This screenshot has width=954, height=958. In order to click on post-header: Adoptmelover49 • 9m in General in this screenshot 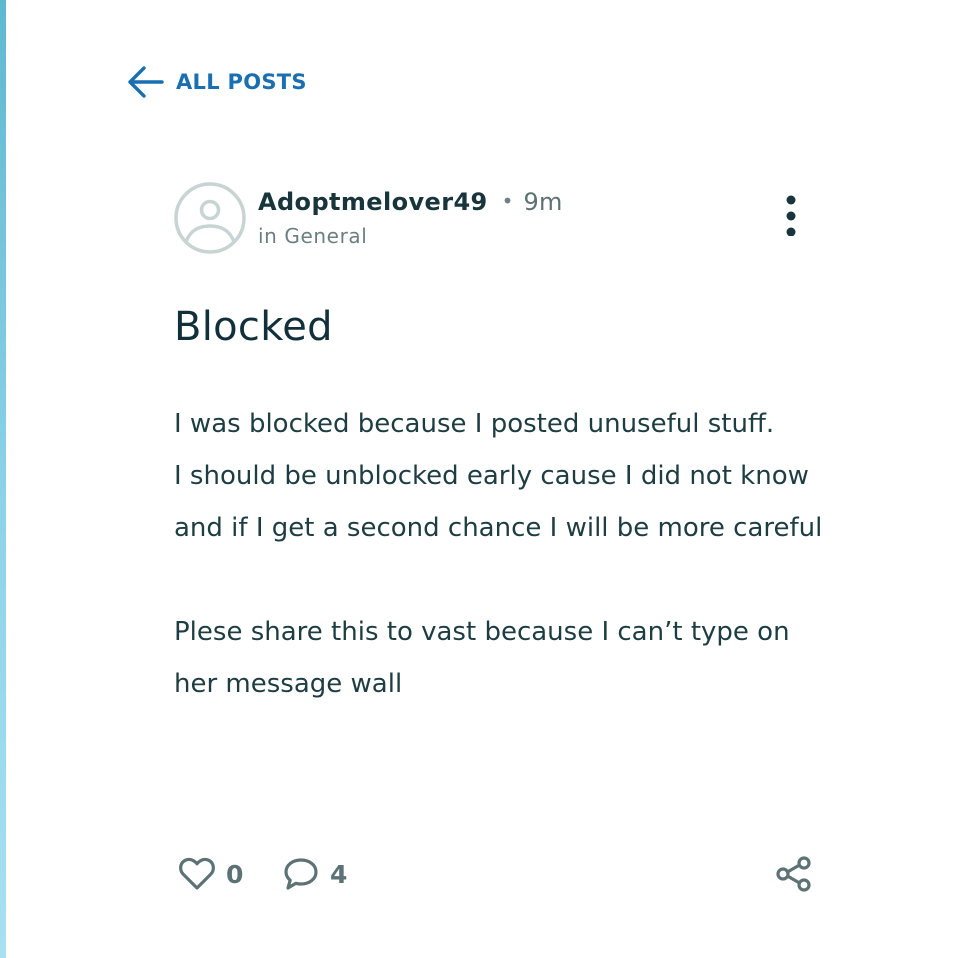, I will do `click(494, 219)`.